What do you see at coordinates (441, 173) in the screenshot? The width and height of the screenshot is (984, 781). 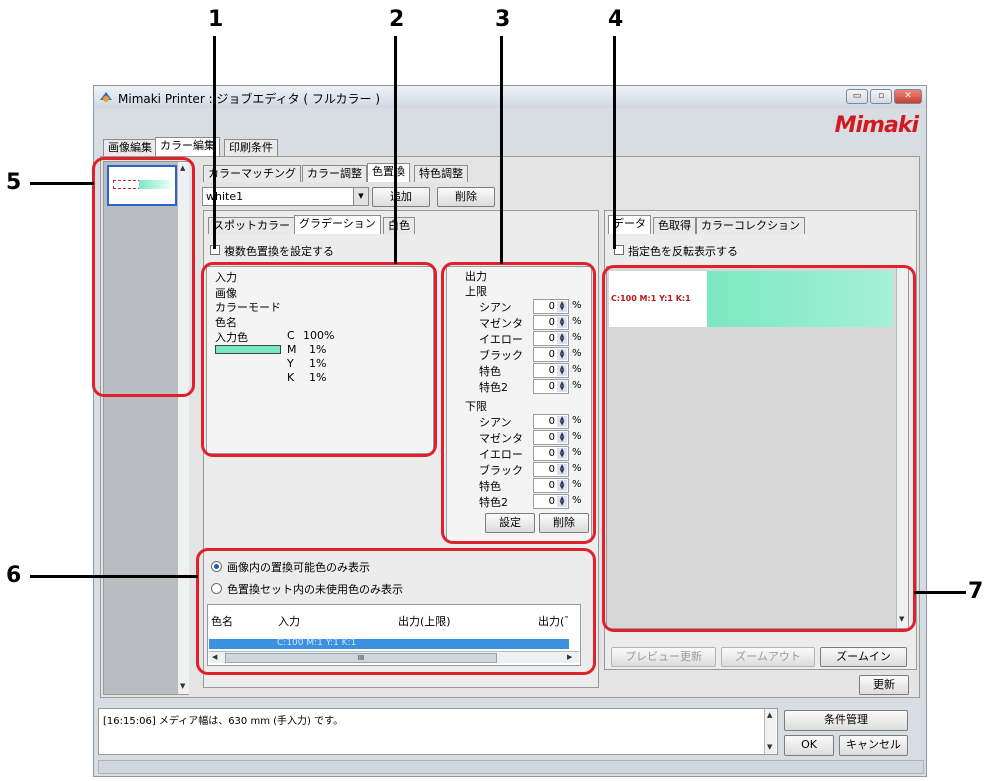 I see `tab-spot-adjust: 特色調整` at bounding box center [441, 173].